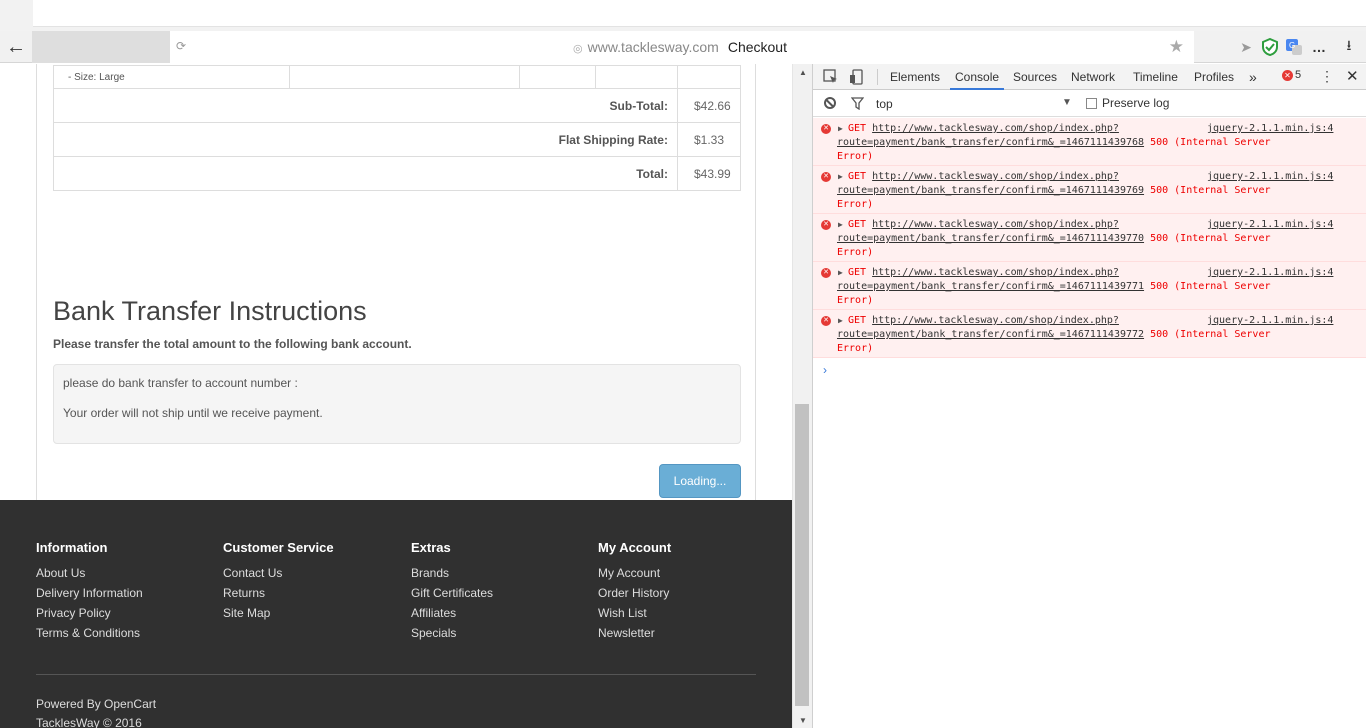  I want to click on scrollbar-thumb, so click(802, 555).